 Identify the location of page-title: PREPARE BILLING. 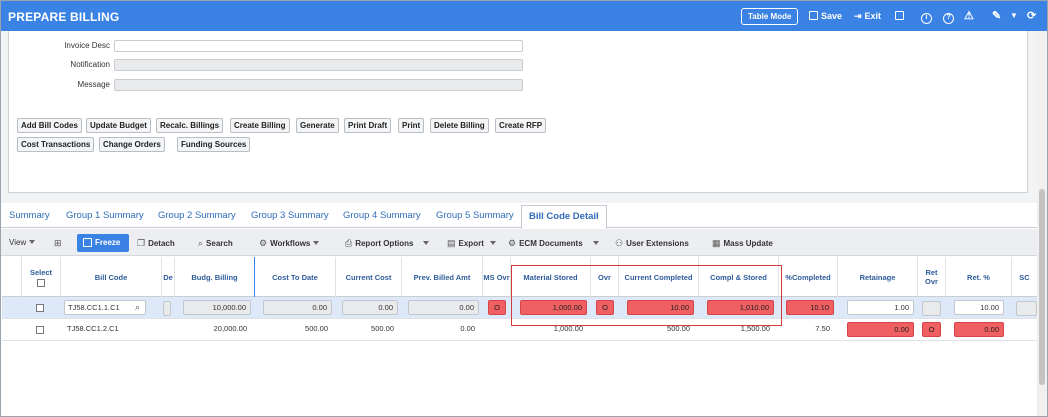
(64, 17).